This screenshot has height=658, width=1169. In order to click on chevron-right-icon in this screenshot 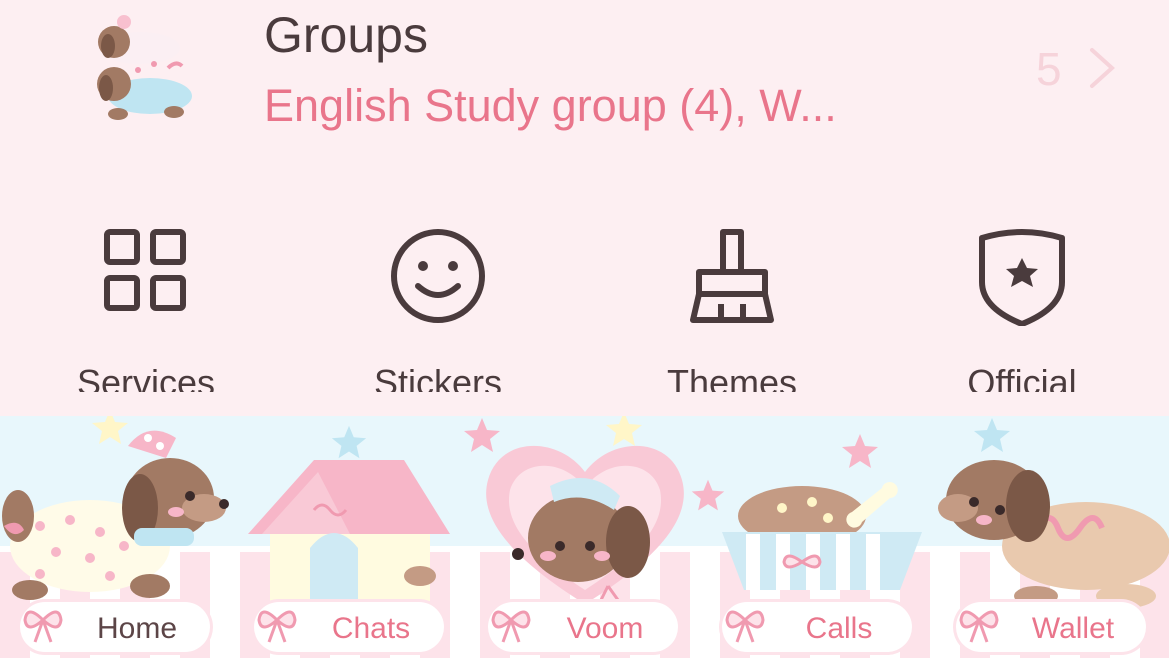, I will do `click(1102, 68)`.